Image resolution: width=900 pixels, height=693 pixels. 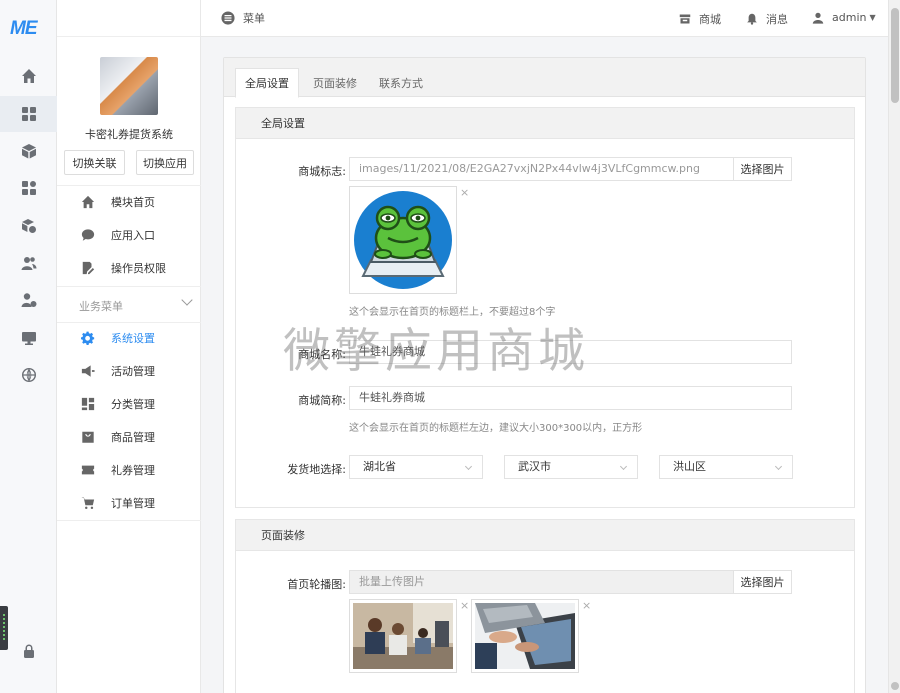 I want to click on scrollbar-thumb-bottom, so click(x=895, y=686).